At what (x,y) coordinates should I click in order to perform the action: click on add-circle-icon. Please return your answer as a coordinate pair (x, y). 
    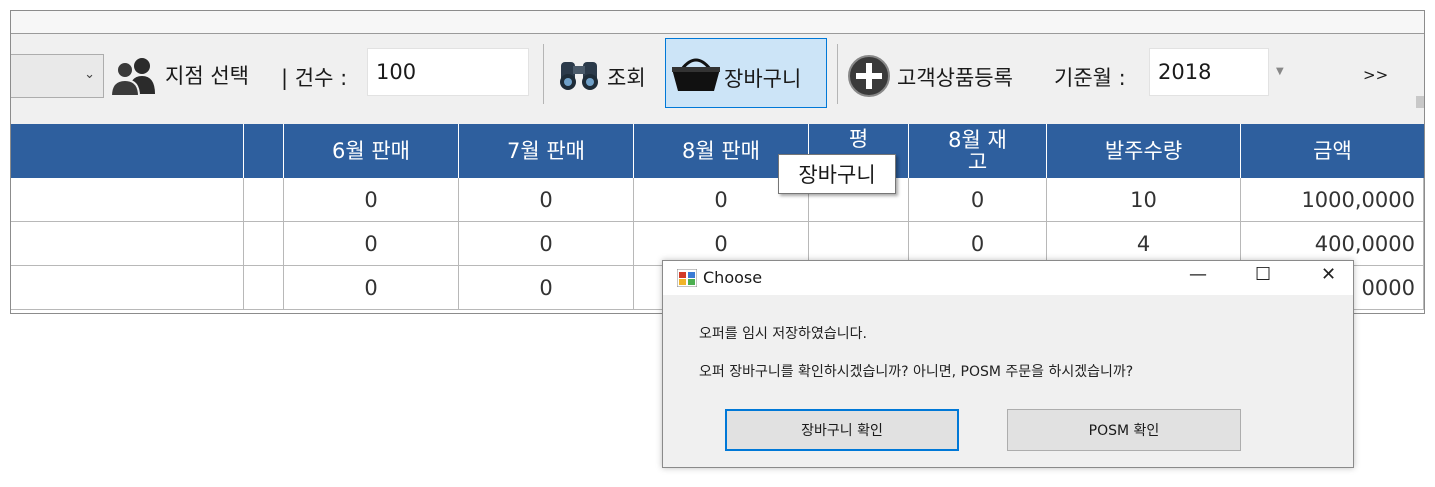
    Looking at the image, I should click on (869, 76).